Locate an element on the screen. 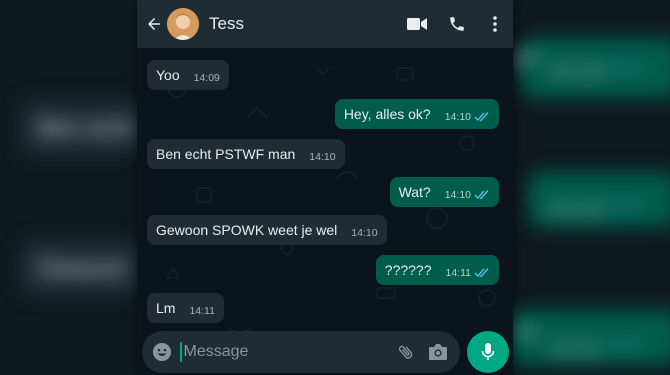 This screenshot has width=670, height=375. outgoing-message: Hey, alles ok? 14:10 is located at coordinates (416, 114).